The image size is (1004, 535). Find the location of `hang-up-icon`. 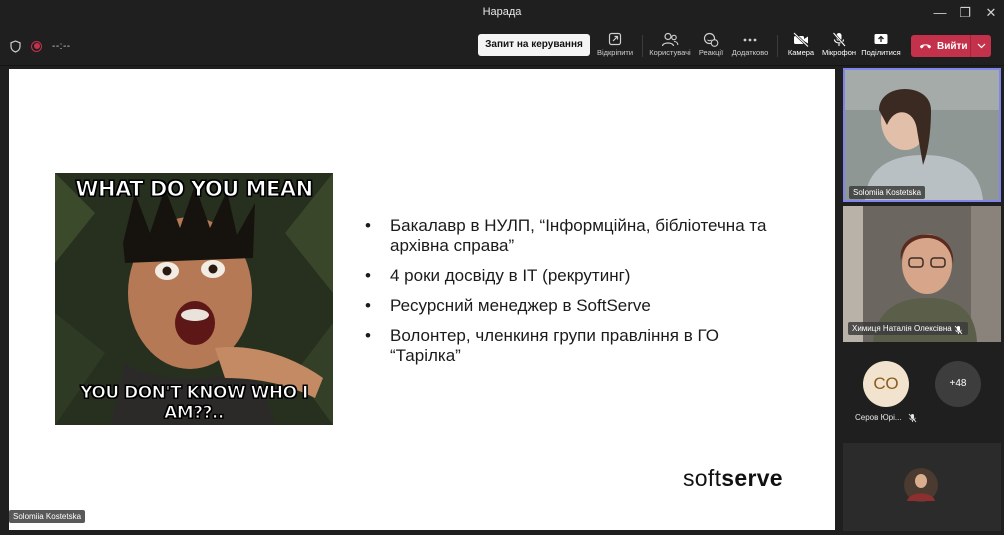

hang-up-icon is located at coordinates (925, 46).